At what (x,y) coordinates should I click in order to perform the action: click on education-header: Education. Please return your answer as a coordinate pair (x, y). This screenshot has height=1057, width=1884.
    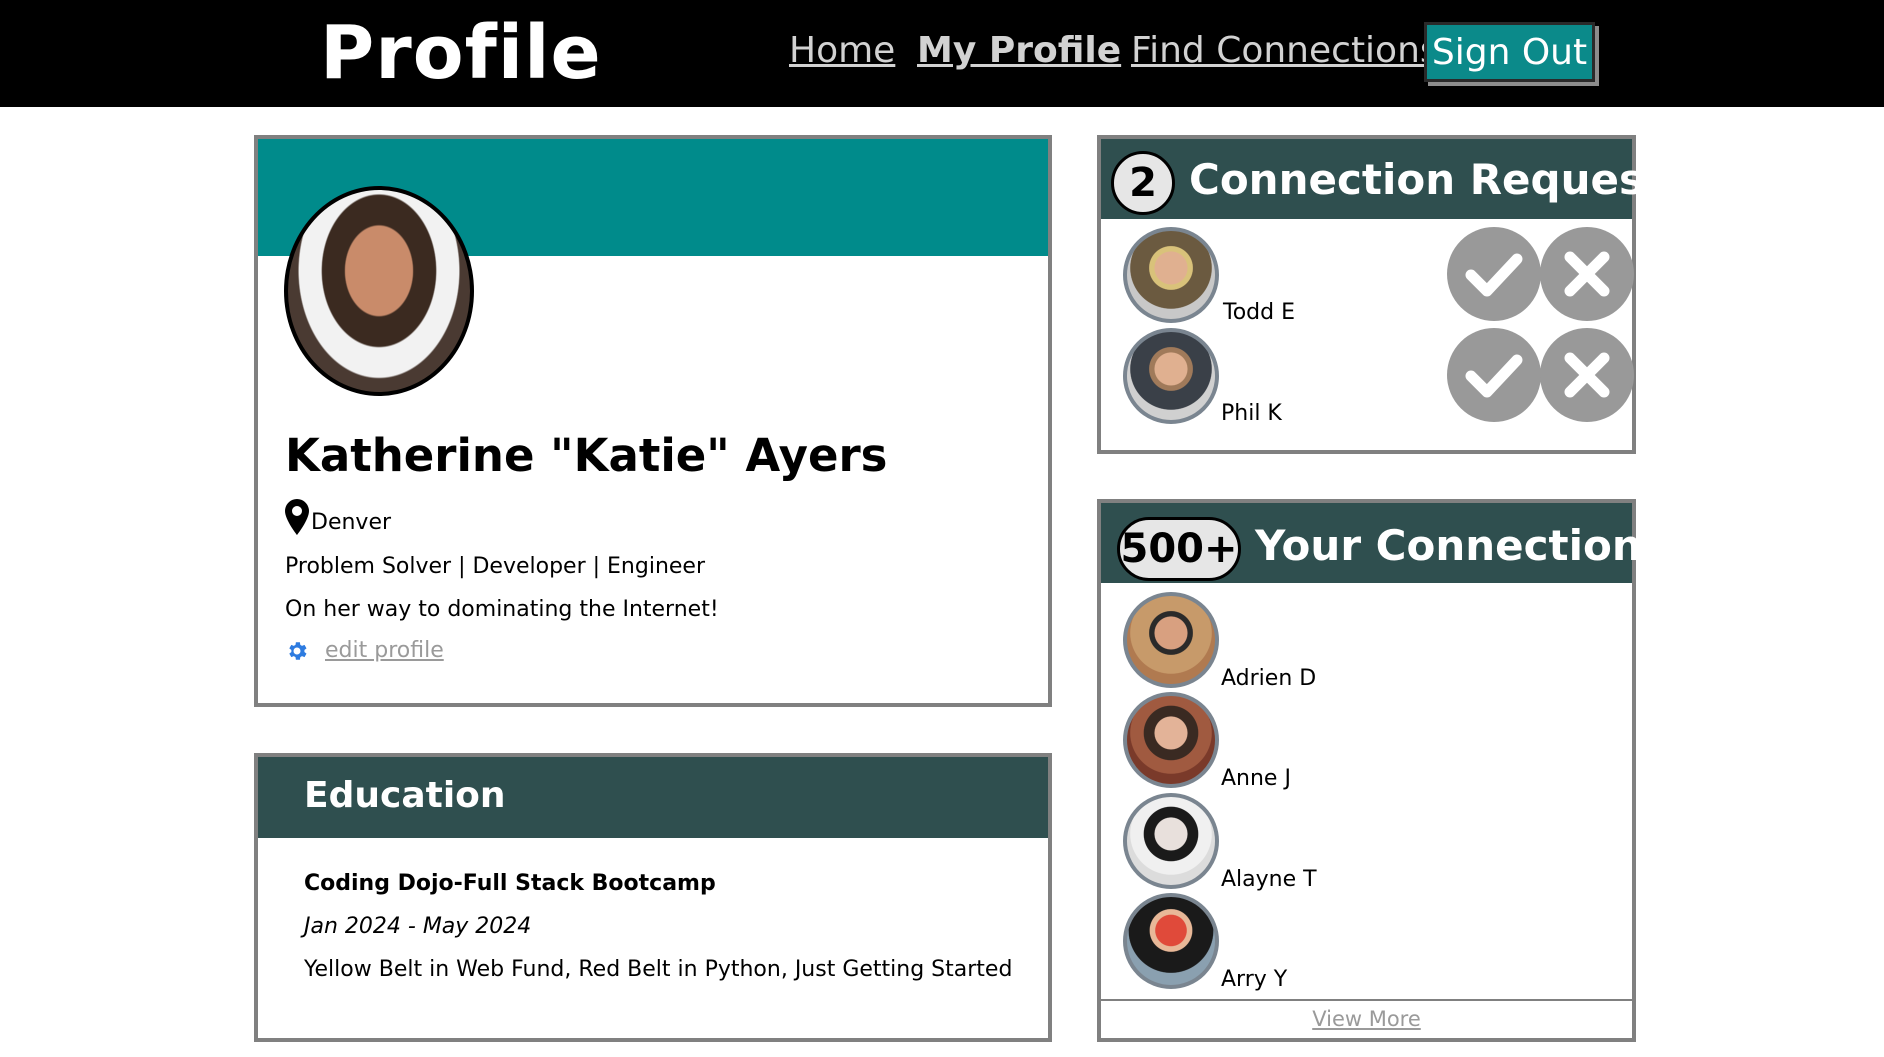
    Looking at the image, I should click on (653, 797).